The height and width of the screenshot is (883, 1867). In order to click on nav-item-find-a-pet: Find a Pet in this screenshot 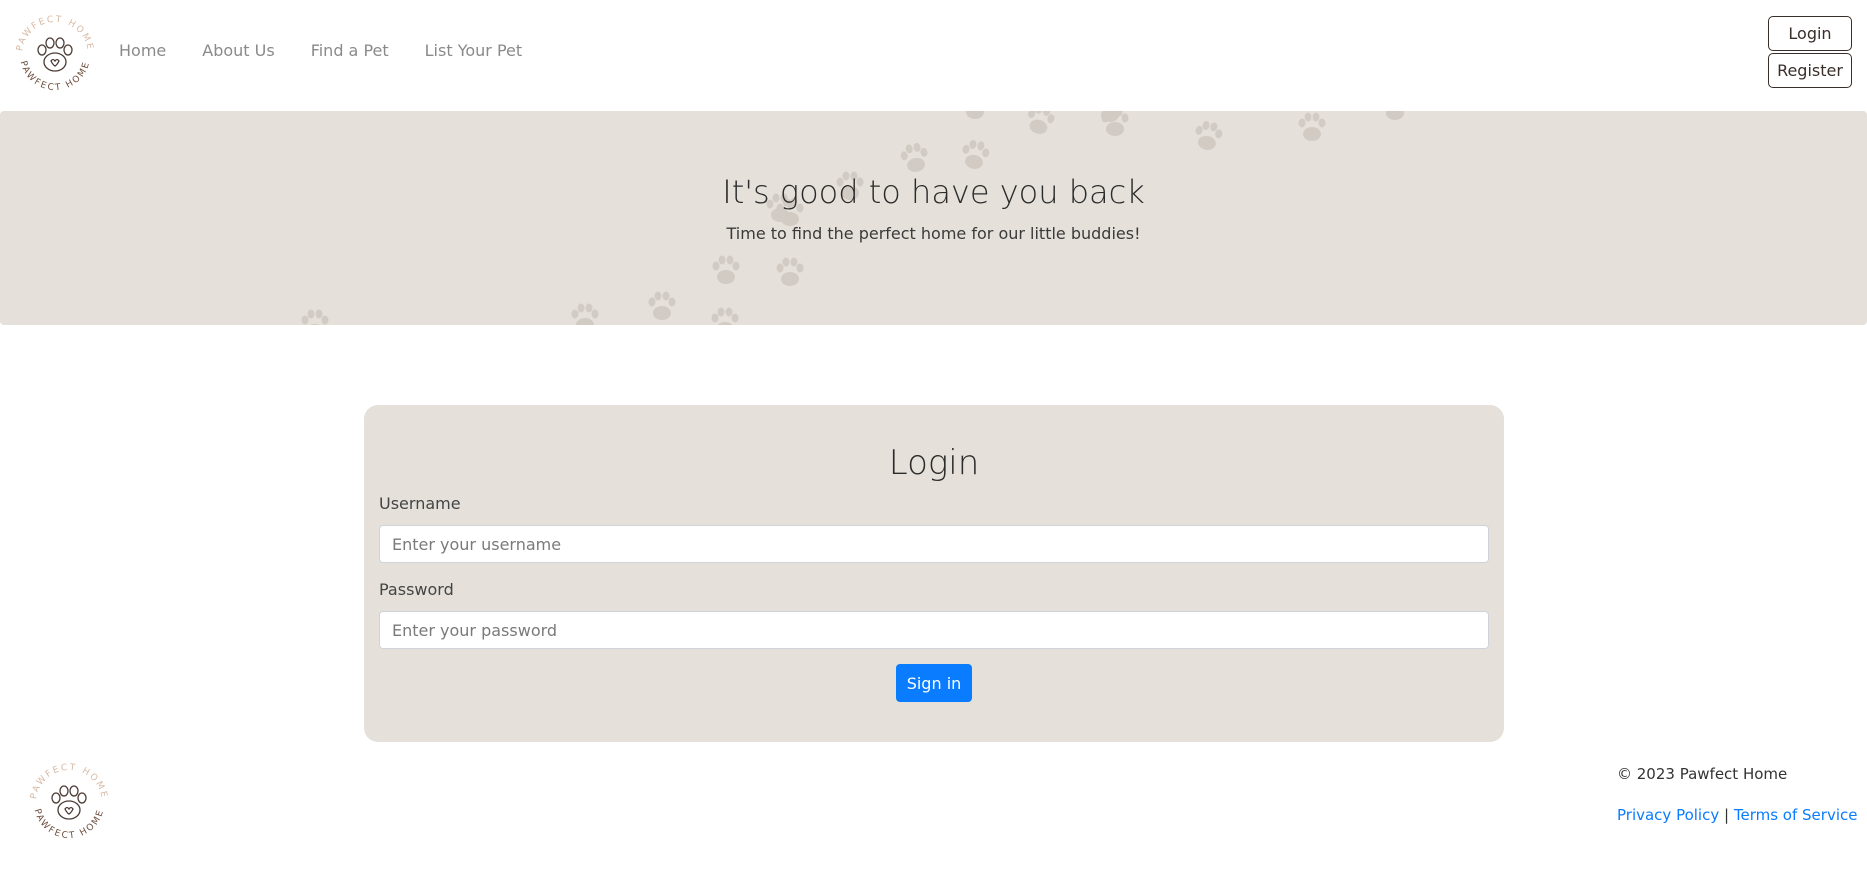, I will do `click(350, 50)`.